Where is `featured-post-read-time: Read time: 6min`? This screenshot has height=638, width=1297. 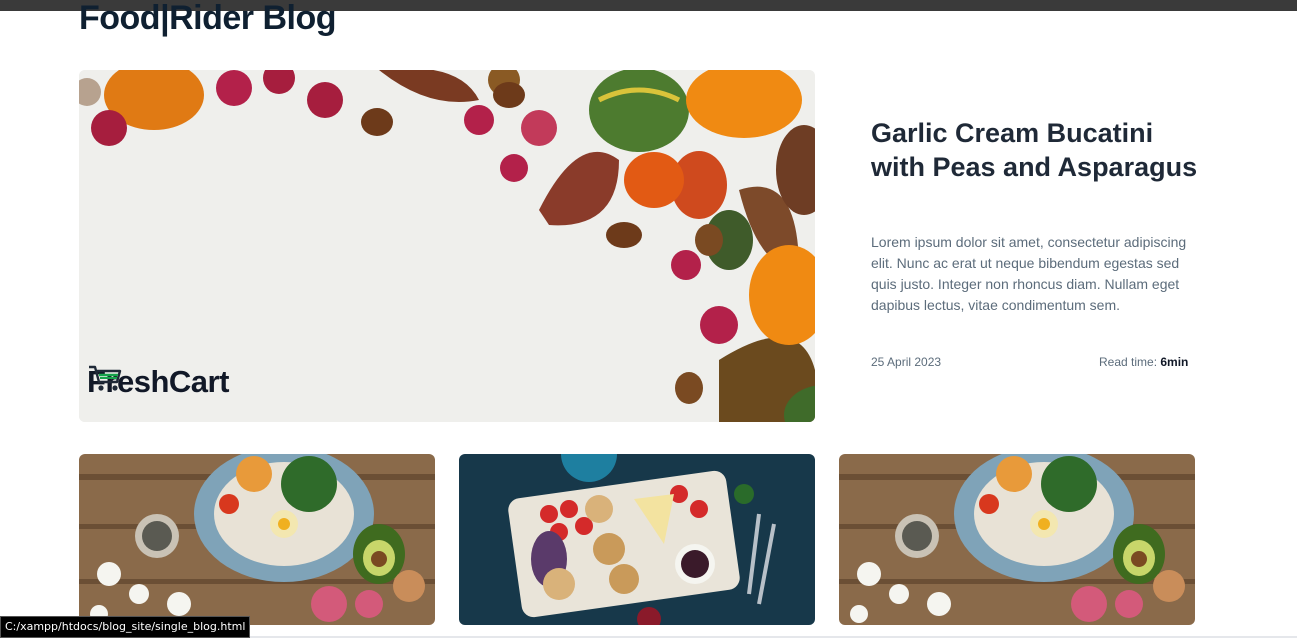
featured-post-read-time: Read time: 6min is located at coordinates (1143, 362).